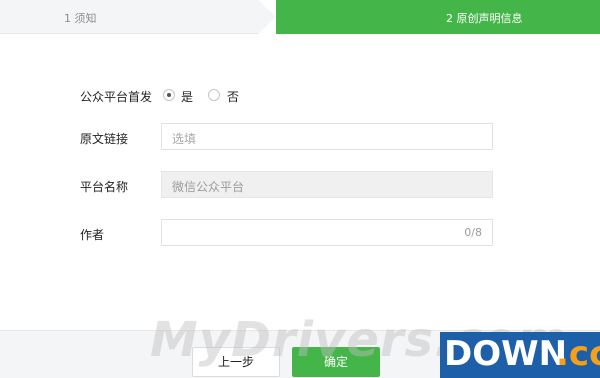 The height and width of the screenshot is (378, 600). I want to click on radio-yes-label: 是, so click(187, 96).